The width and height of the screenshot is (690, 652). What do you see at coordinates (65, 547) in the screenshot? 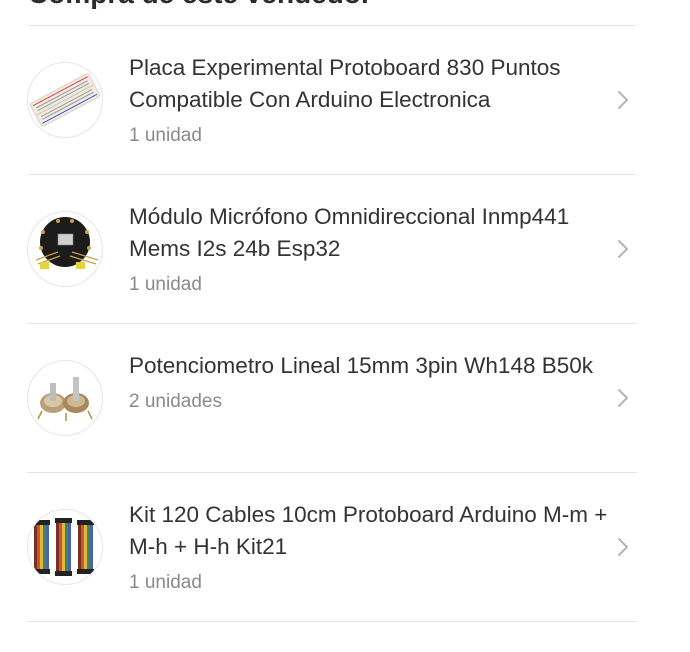
I see `jumper-cables-thumbnail` at bounding box center [65, 547].